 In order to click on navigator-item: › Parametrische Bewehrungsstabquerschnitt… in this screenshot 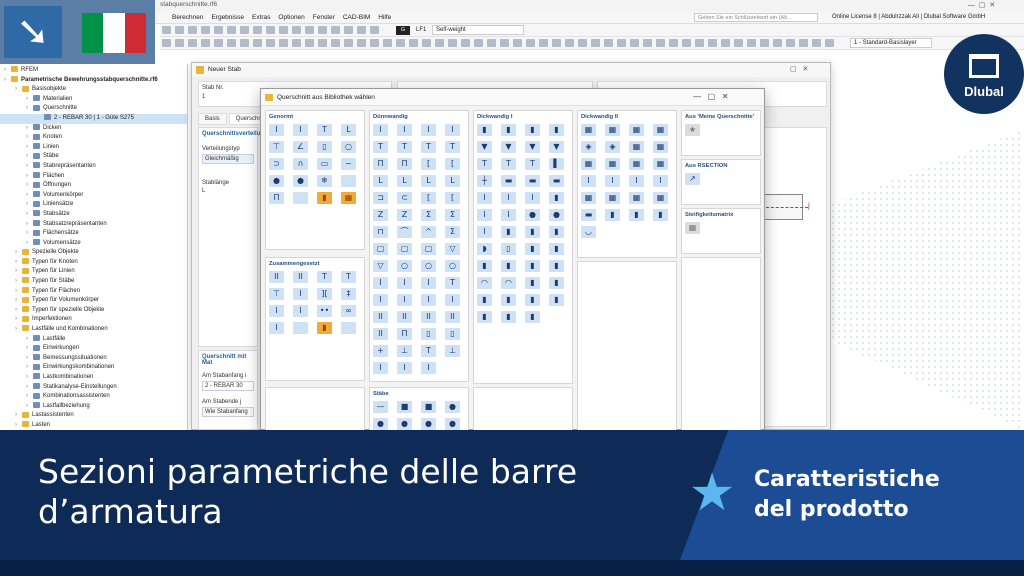, I will do `click(93, 81)`.